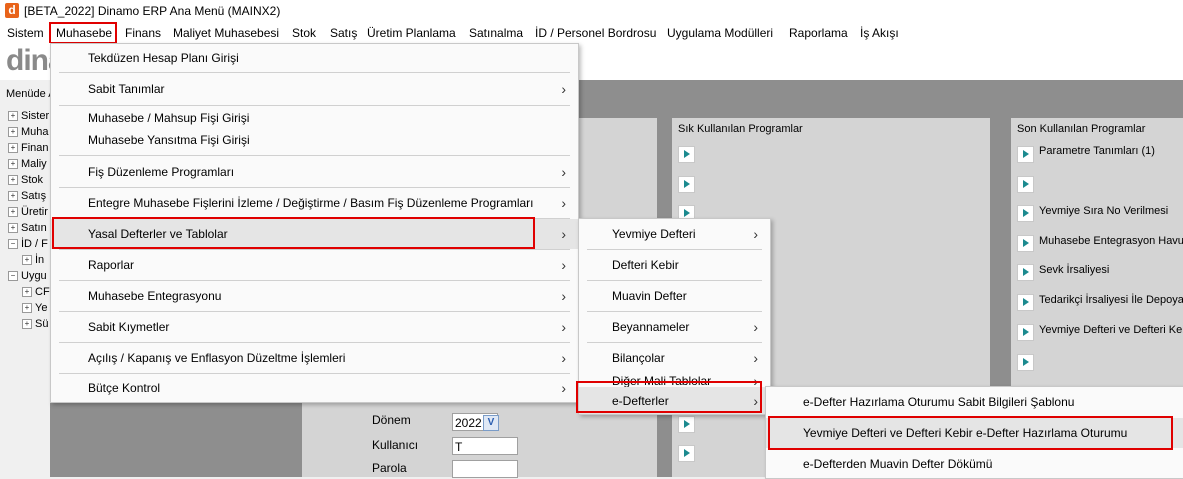  What do you see at coordinates (1103, 211) in the screenshot?
I see `recent-program-label: Yevmiye Sıra No Verilmesi` at bounding box center [1103, 211].